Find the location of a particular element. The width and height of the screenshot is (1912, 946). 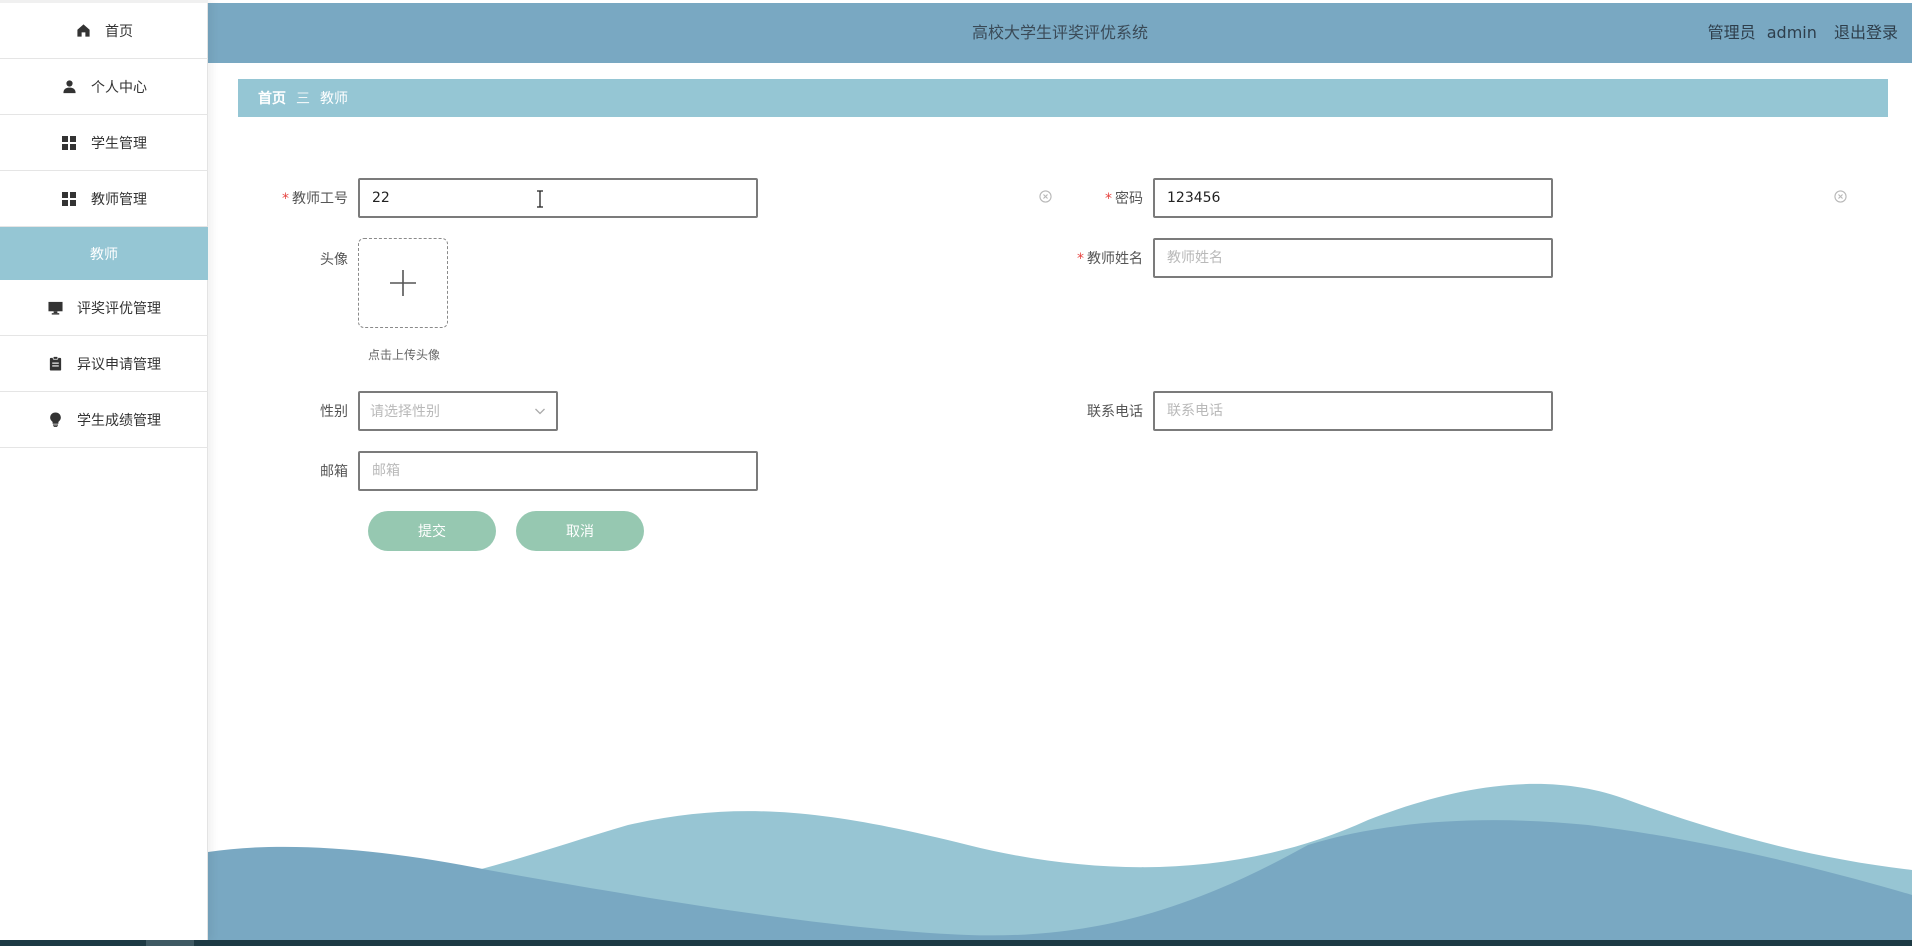

teacher-id-input is located at coordinates (558, 198).